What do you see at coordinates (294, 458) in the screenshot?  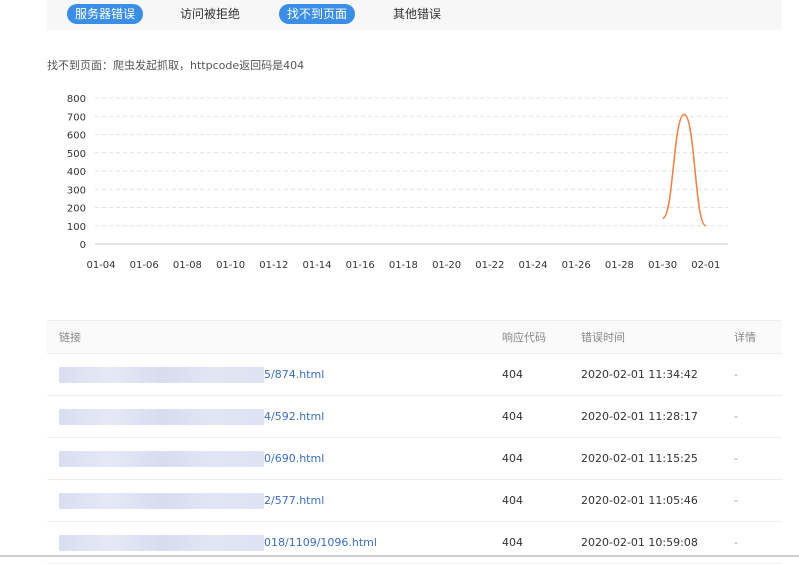 I see `error-url-link: 0/690.html` at bounding box center [294, 458].